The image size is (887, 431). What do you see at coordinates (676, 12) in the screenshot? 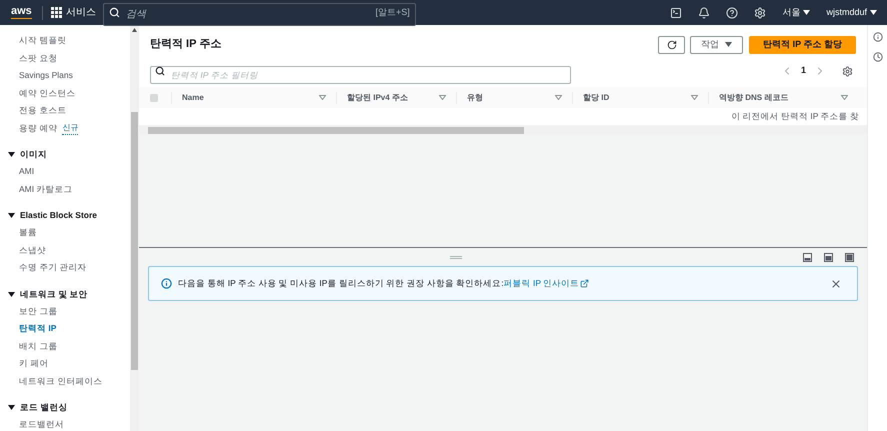
I see `terminal-icon` at bounding box center [676, 12].